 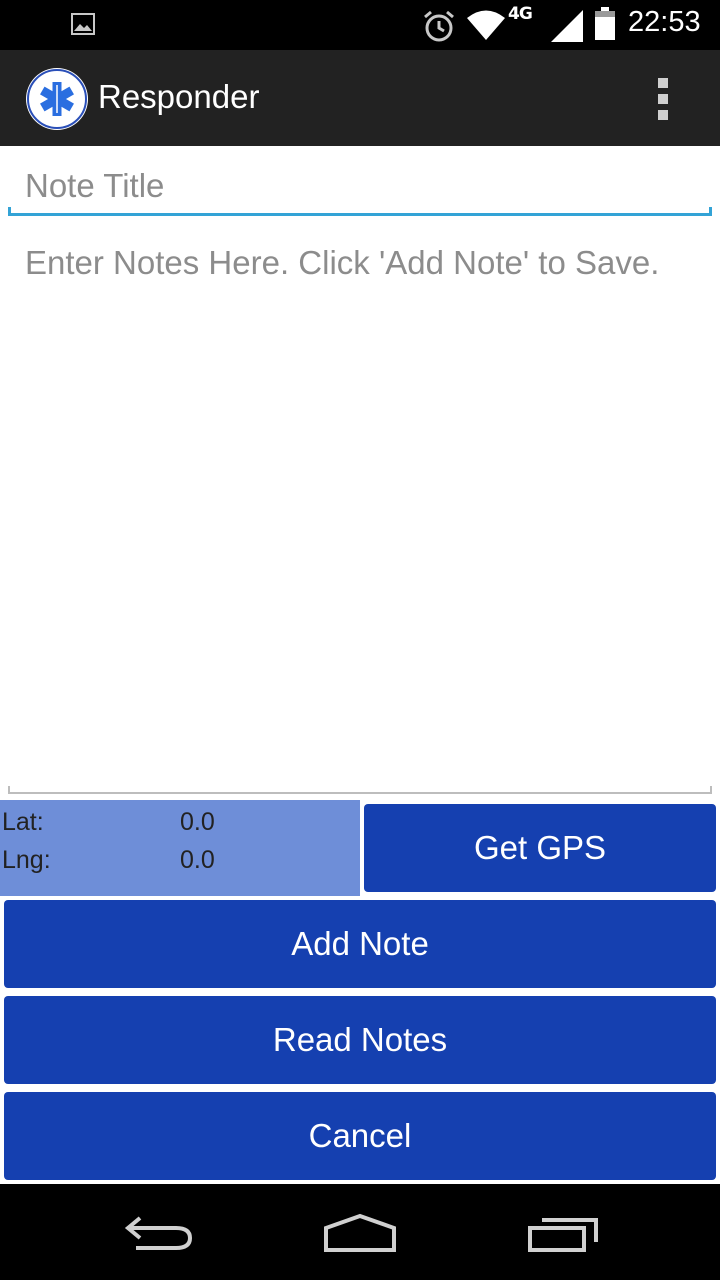 What do you see at coordinates (360, 790) in the screenshot?
I see `note-body-underline` at bounding box center [360, 790].